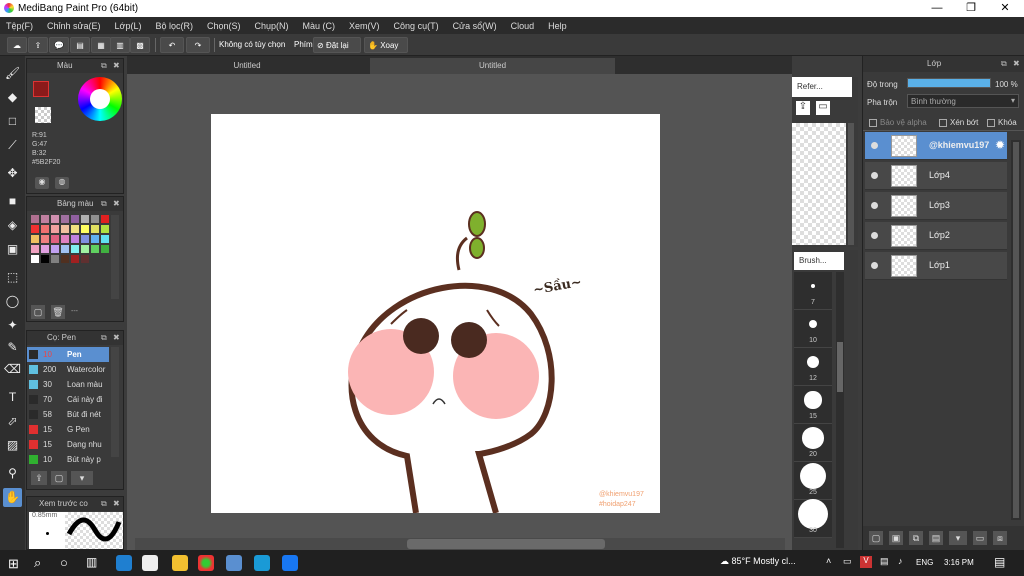 Image resolution: width=1024 pixels, height=576 pixels. Describe the element at coordinates (823, 108) in the screenshot. I see `reference-folder-icon: ▭` at that location.